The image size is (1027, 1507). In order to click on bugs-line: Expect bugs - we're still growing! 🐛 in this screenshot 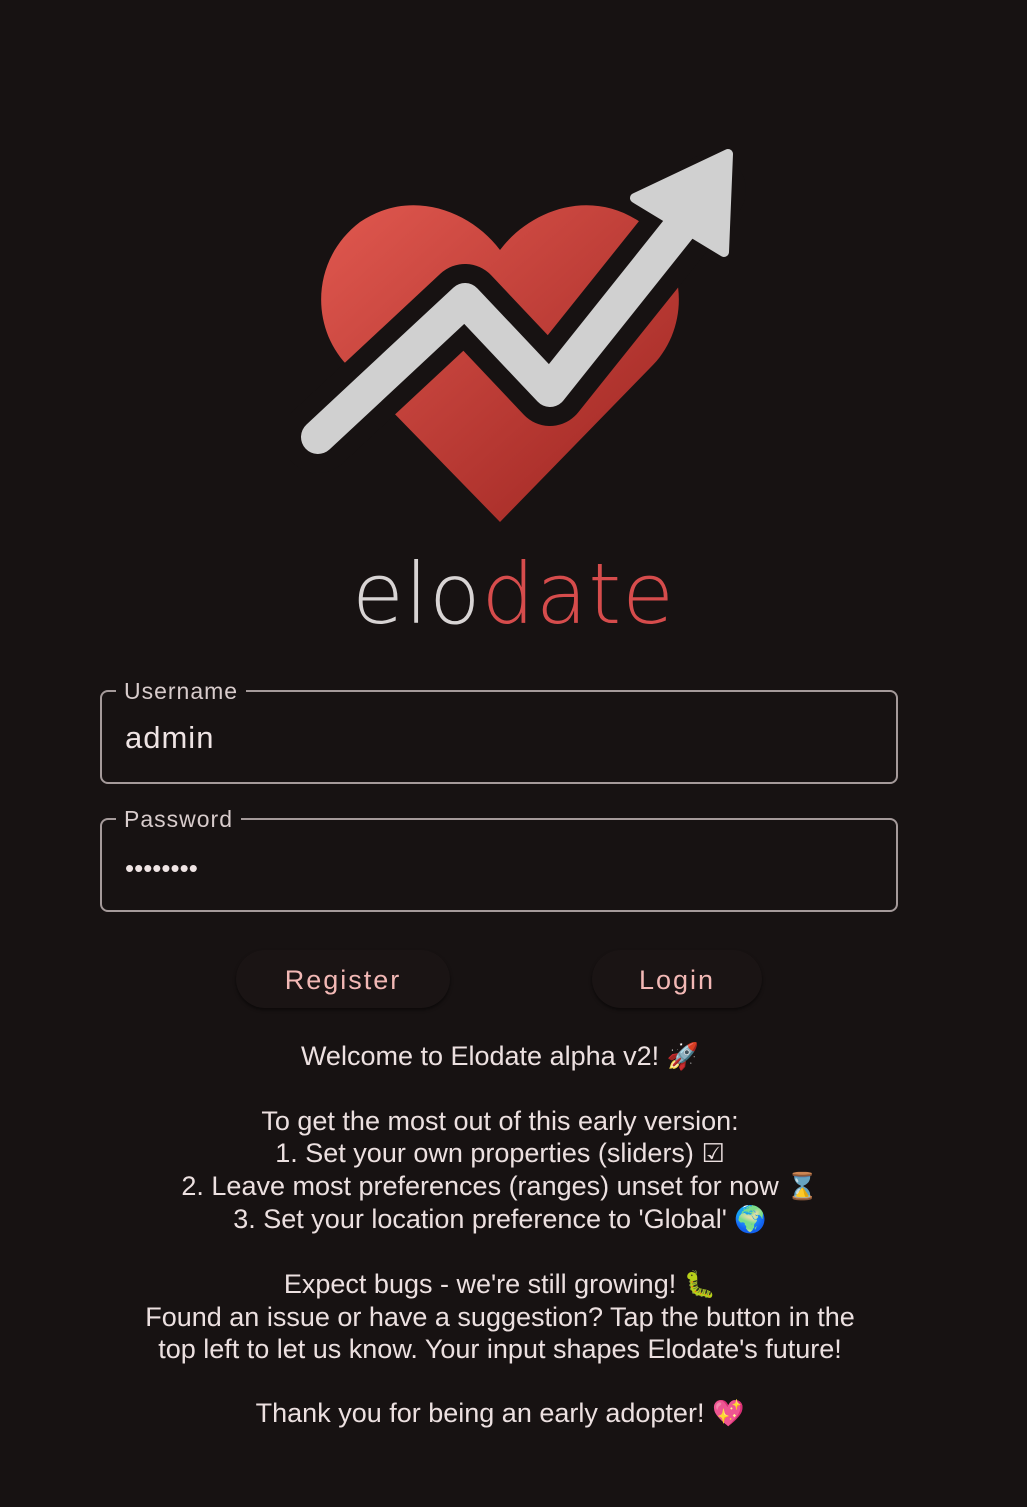, I will do `click(500, 1284)`.